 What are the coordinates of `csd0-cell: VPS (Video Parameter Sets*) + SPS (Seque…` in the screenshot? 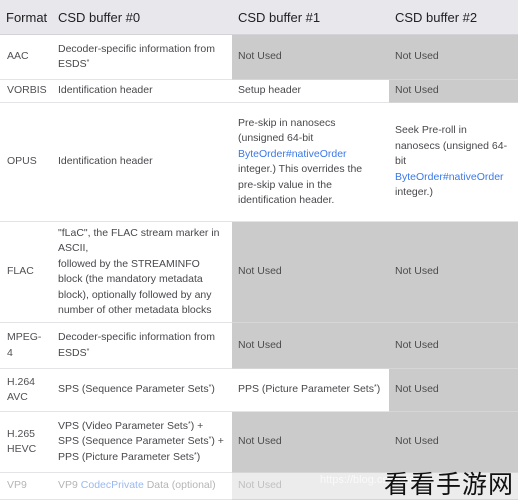 It's located at (142, 442).